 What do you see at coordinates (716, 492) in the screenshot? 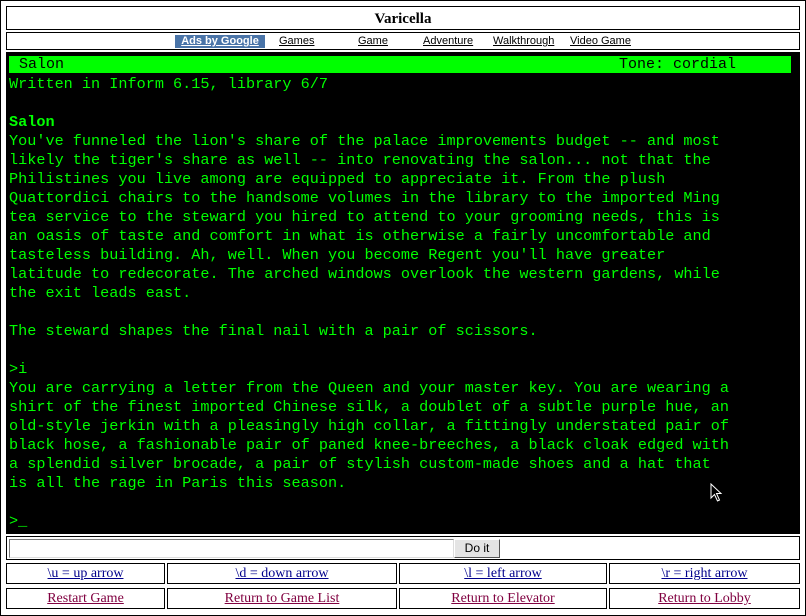
I see `mouse-pointer-icon` at bounding box center [716, 492].